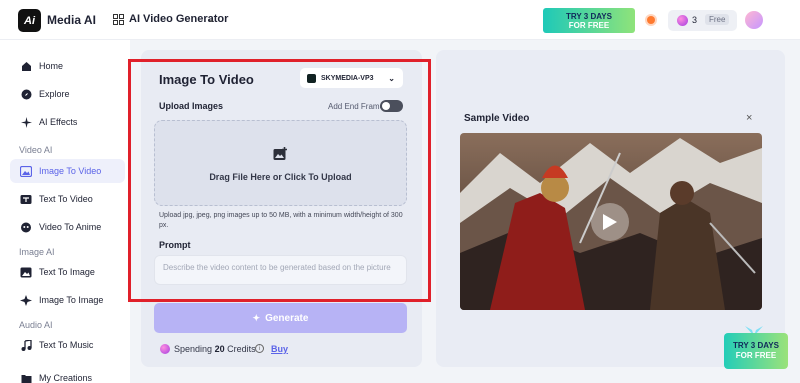  What do you see at coordinates (54, 94) in the screenshot?
I see `sidebar-item-label: Explore` at bounding box center [54, 94].